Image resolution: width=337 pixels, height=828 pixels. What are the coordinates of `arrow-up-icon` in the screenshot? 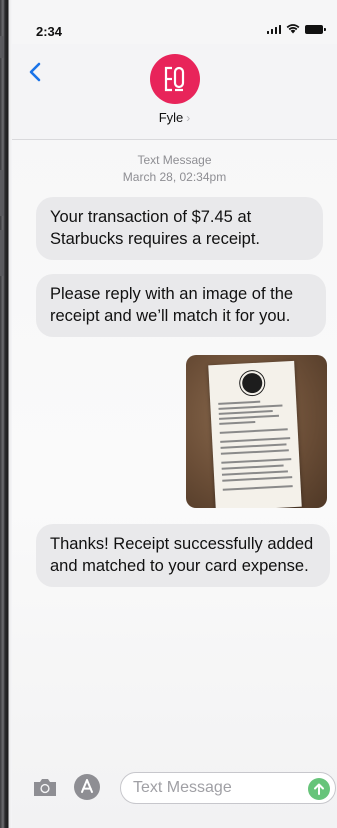 It's located at (319, 789).